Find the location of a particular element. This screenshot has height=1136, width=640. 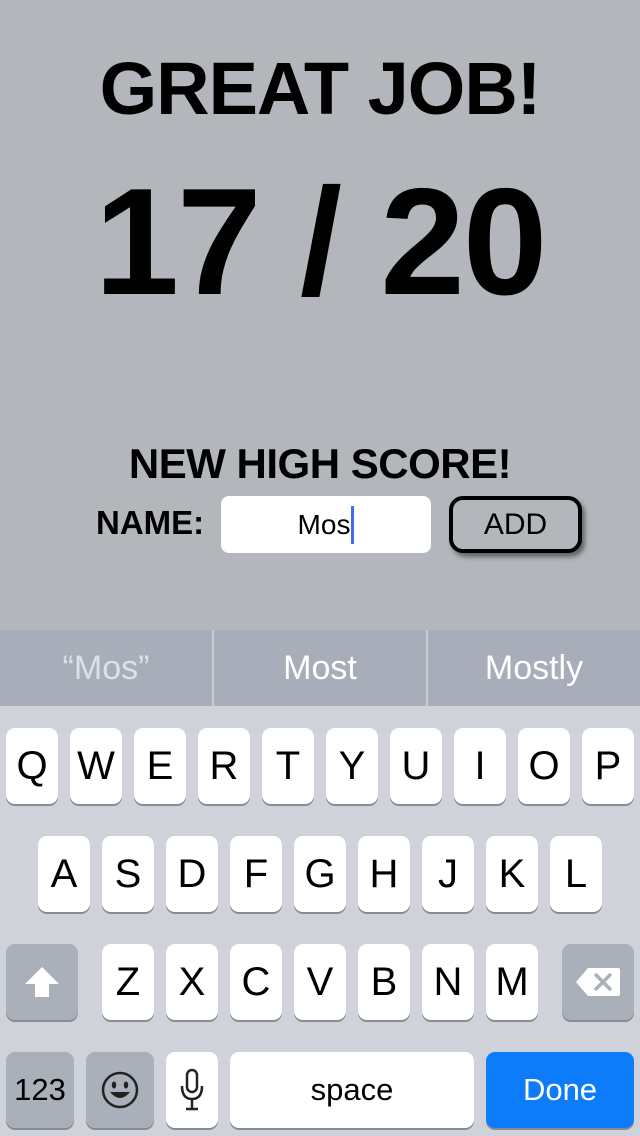

key-a: A is located at coordinates (64, 874).